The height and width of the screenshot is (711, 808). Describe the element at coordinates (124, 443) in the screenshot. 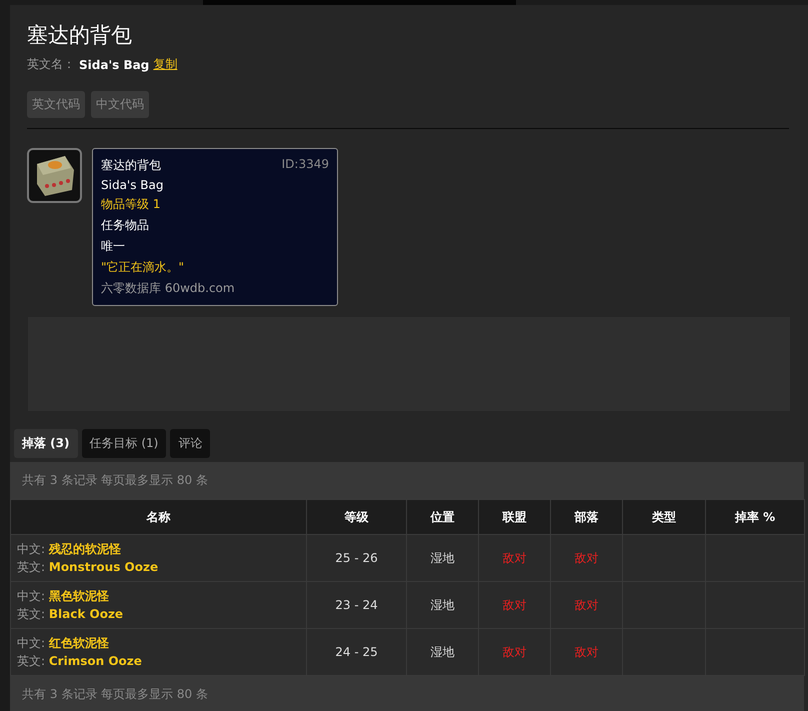

I see `tab: 任务目标 (1)` at that location.